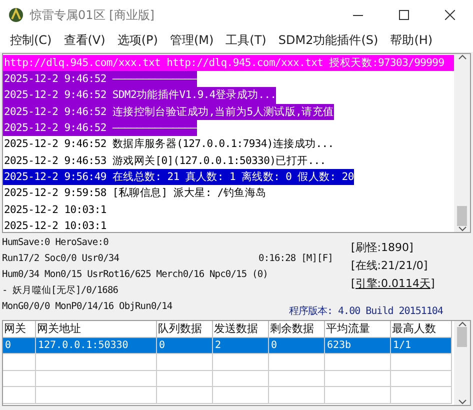  What do you see at coordinates (16, 15) in the screenshot?
I see `app-icon` at bounding box center [16, 15].